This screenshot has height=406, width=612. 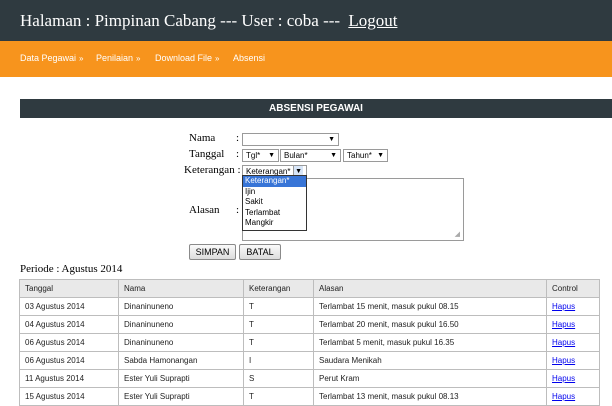 What do you see at coordinates (69, 324) in the screenshot?
I see `cell-tanggal: 04 Agustus 2014` at bounding box center [69, 324].